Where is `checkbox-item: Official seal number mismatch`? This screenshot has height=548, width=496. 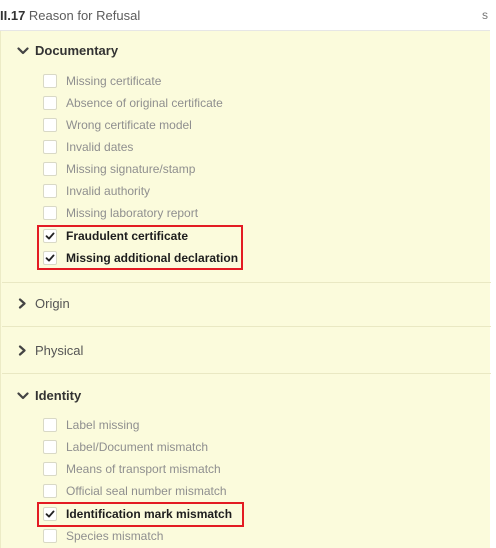 checkbox-item: Official seal number mismatch is located at coordinates (135, 491).